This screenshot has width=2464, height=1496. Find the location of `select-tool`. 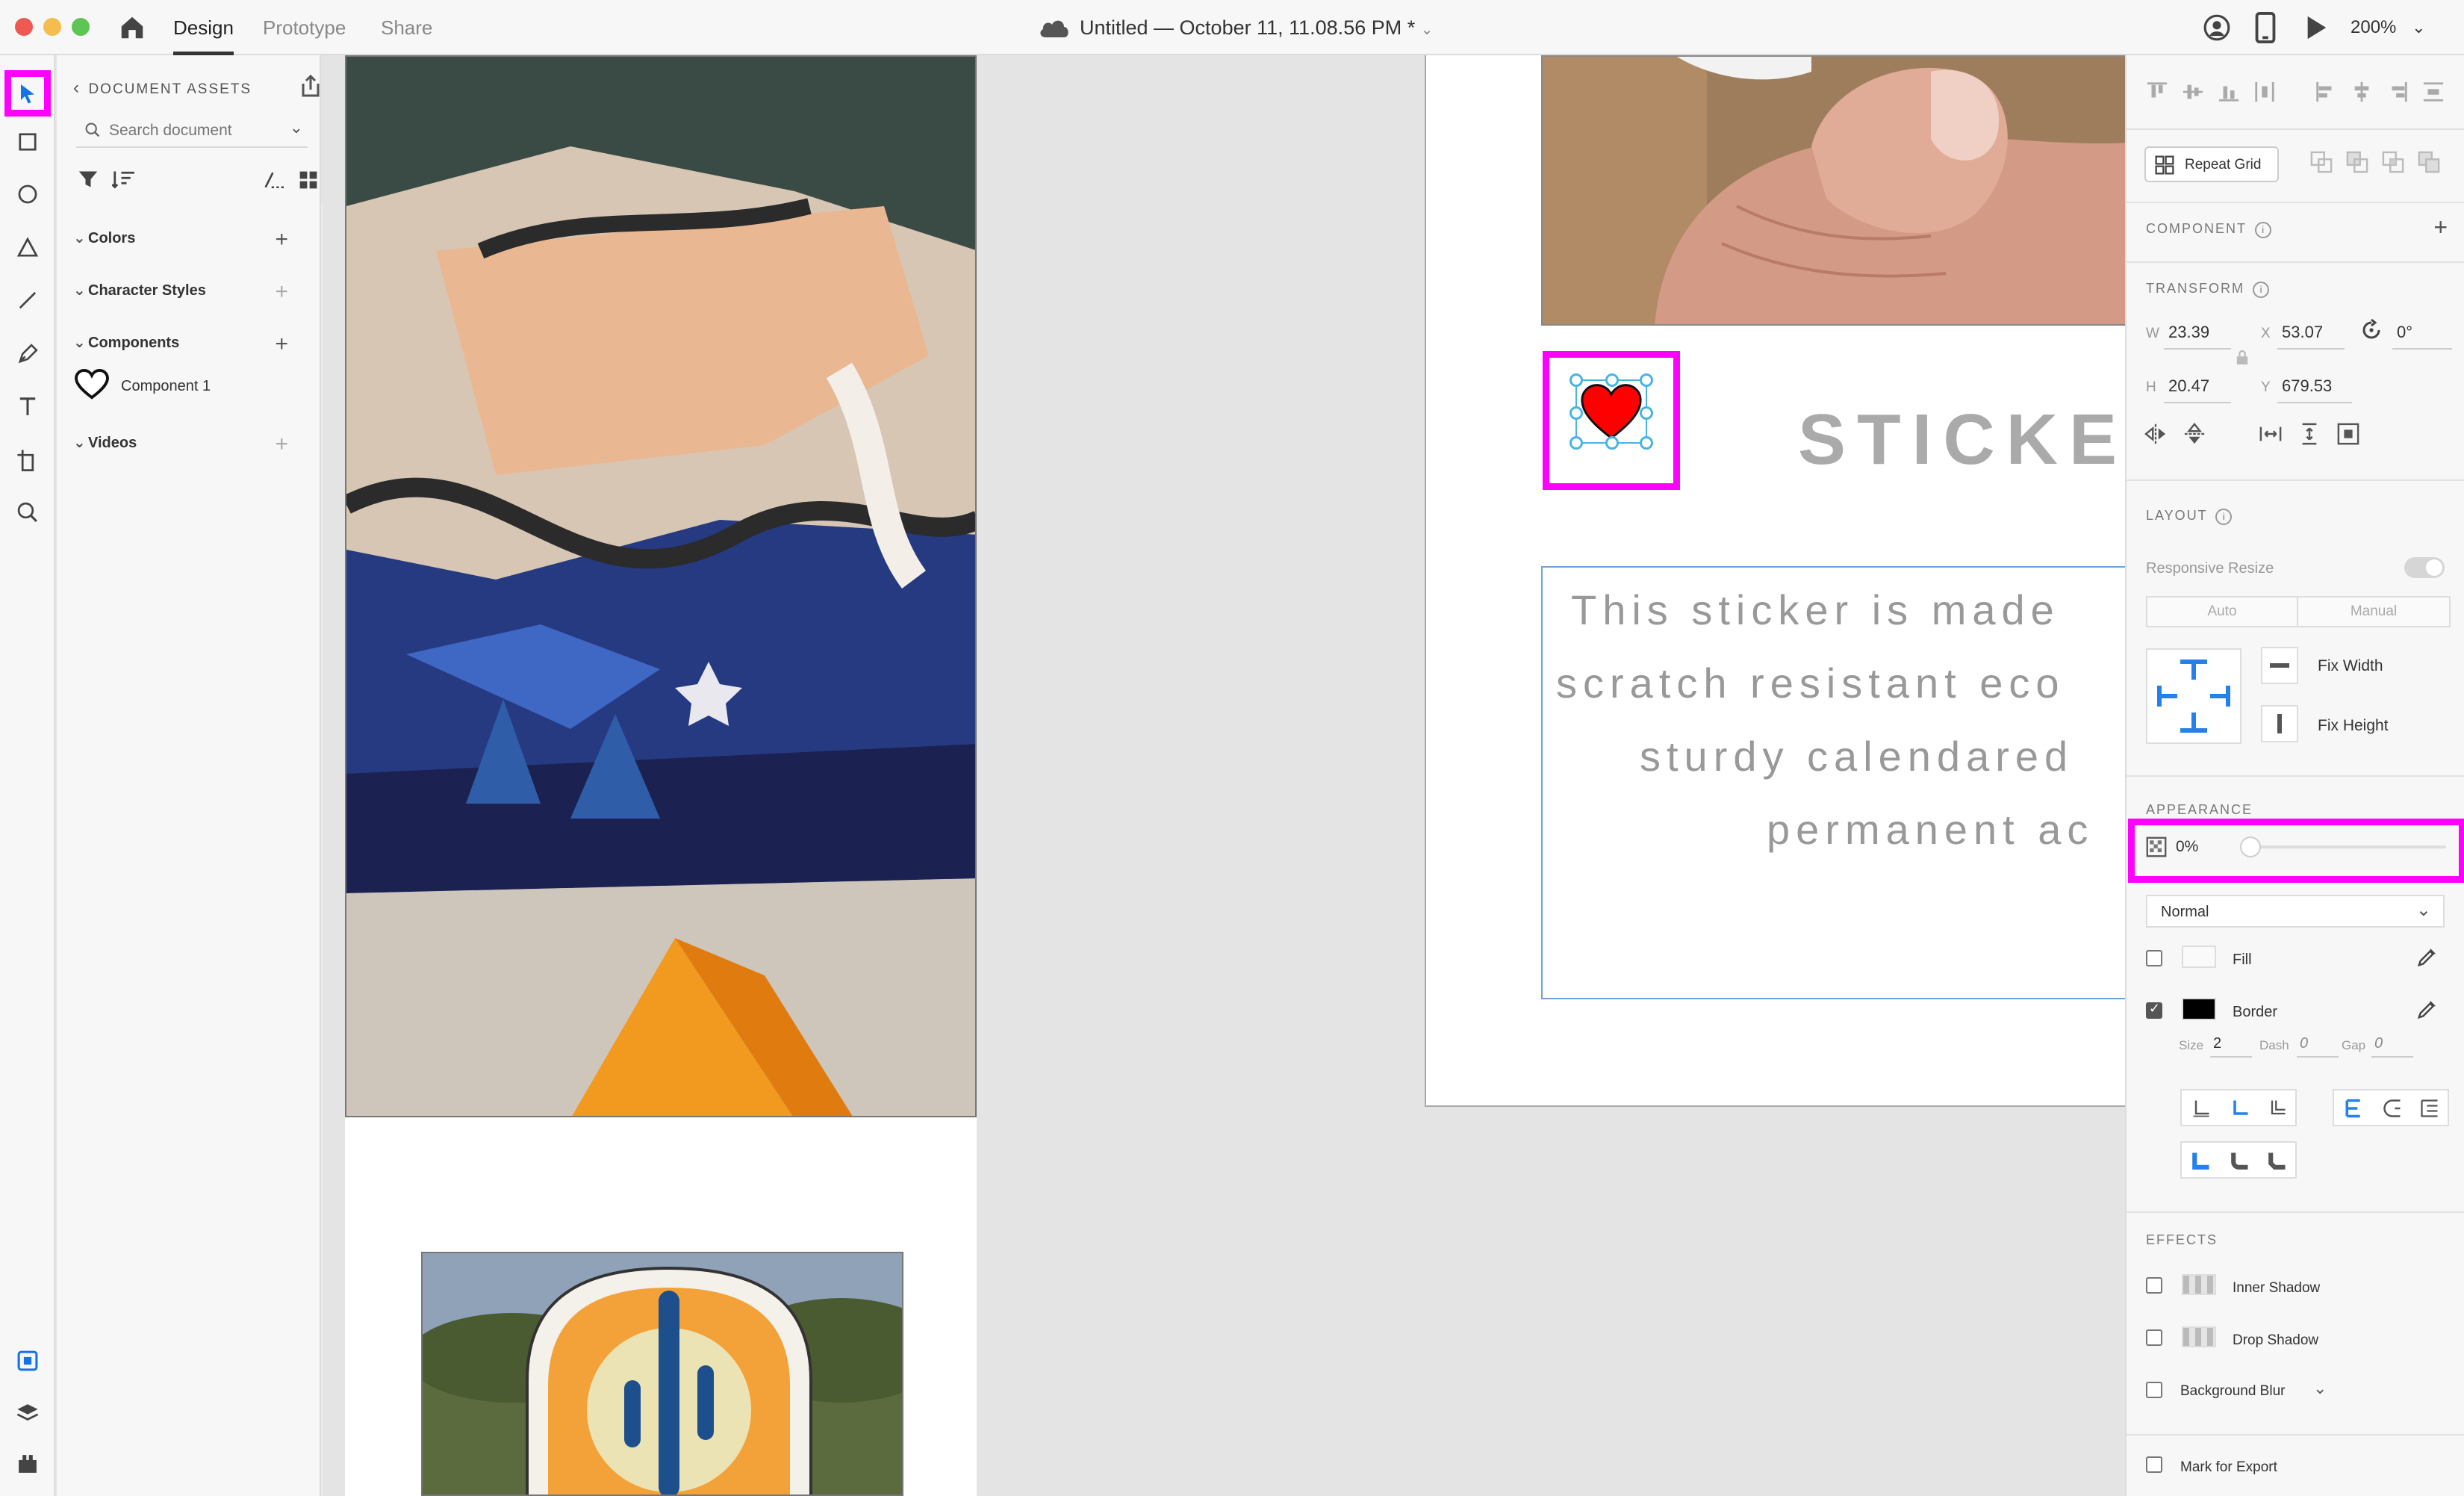

select-tool is located at coordinates (27, 93).